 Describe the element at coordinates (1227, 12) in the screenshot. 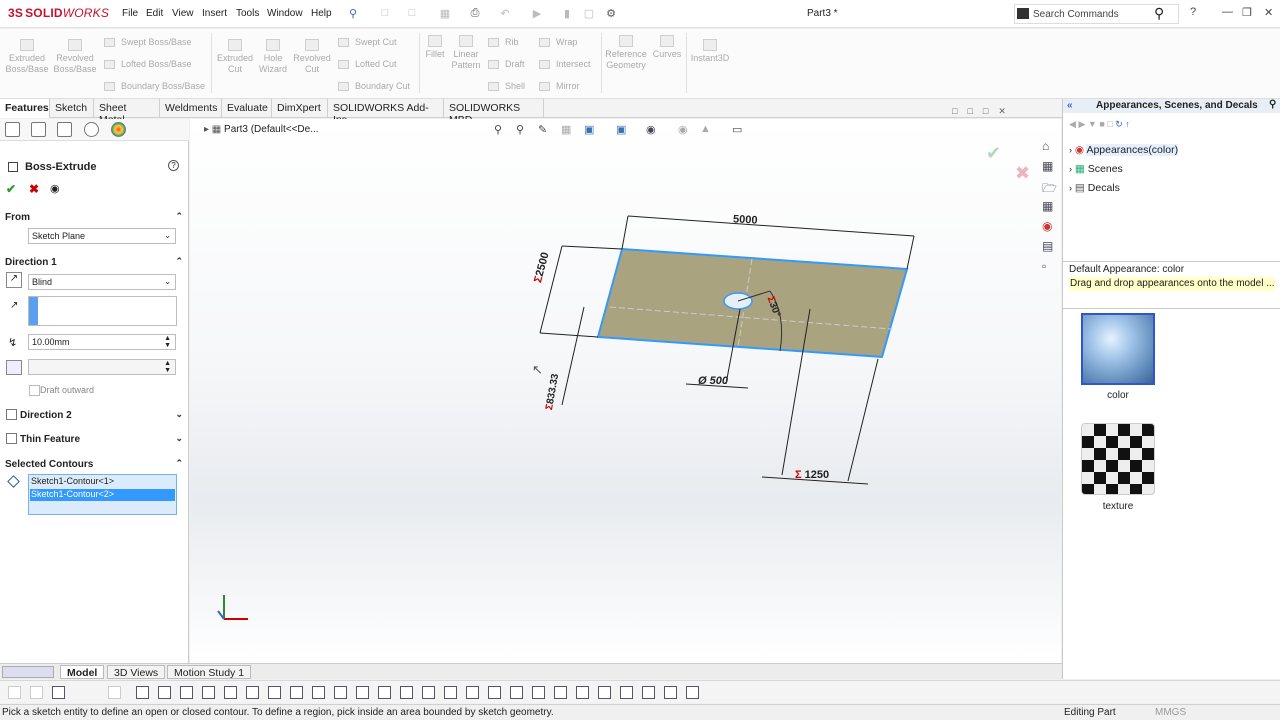

I see `minimize-icon: —` at that location.